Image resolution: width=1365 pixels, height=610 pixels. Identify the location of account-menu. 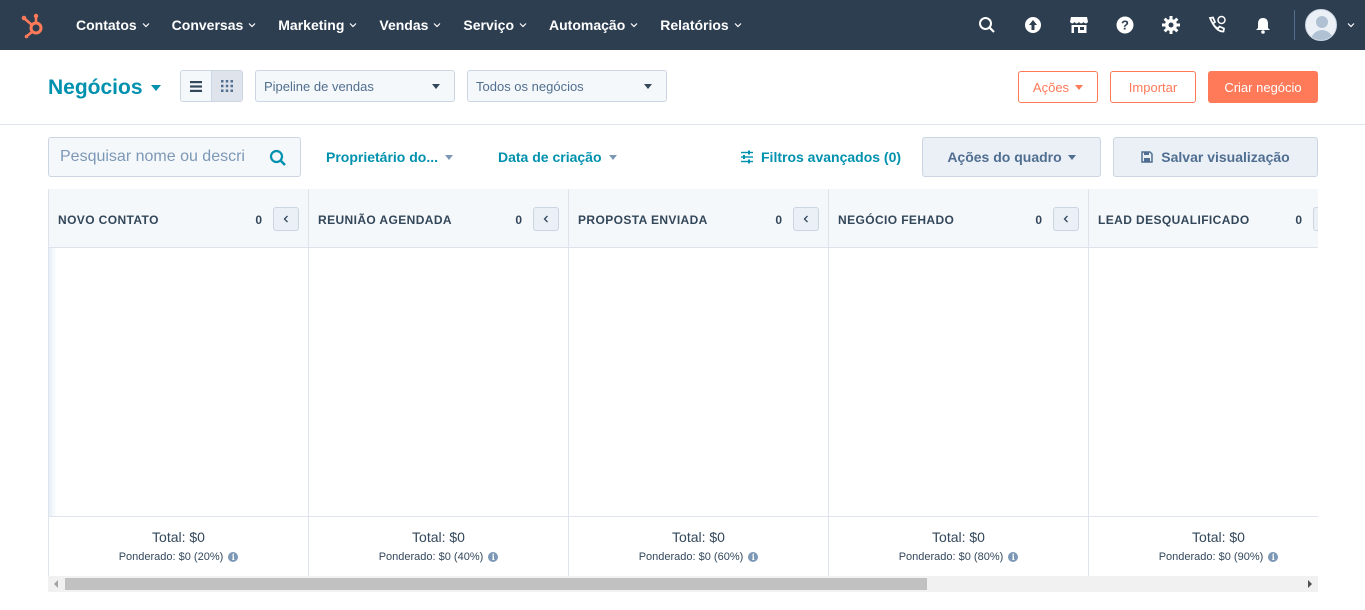
(1330, 25).